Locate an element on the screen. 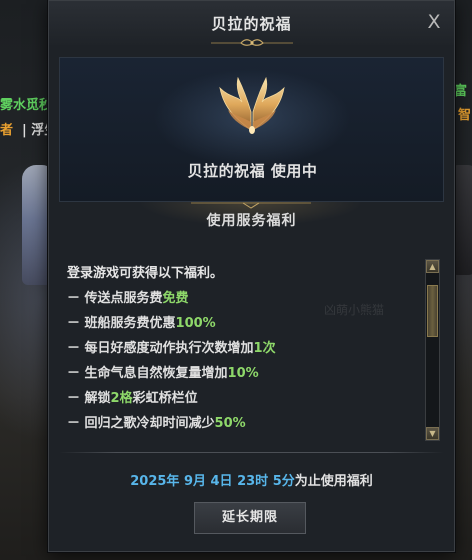 The image size is (472, 560). blessing-status: 贝拉的祝福 使用中 is located at coordinates (252, 171).